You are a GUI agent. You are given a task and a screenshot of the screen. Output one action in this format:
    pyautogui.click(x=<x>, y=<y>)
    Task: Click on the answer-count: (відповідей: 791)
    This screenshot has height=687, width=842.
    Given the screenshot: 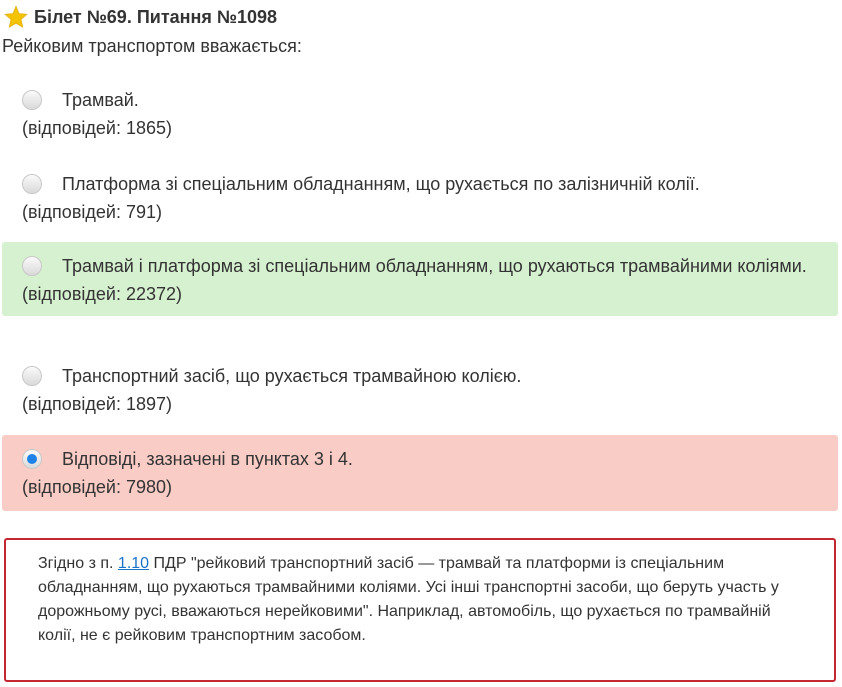 What is the action you would take?
    pyautogui.click(x=92, y=212)
    